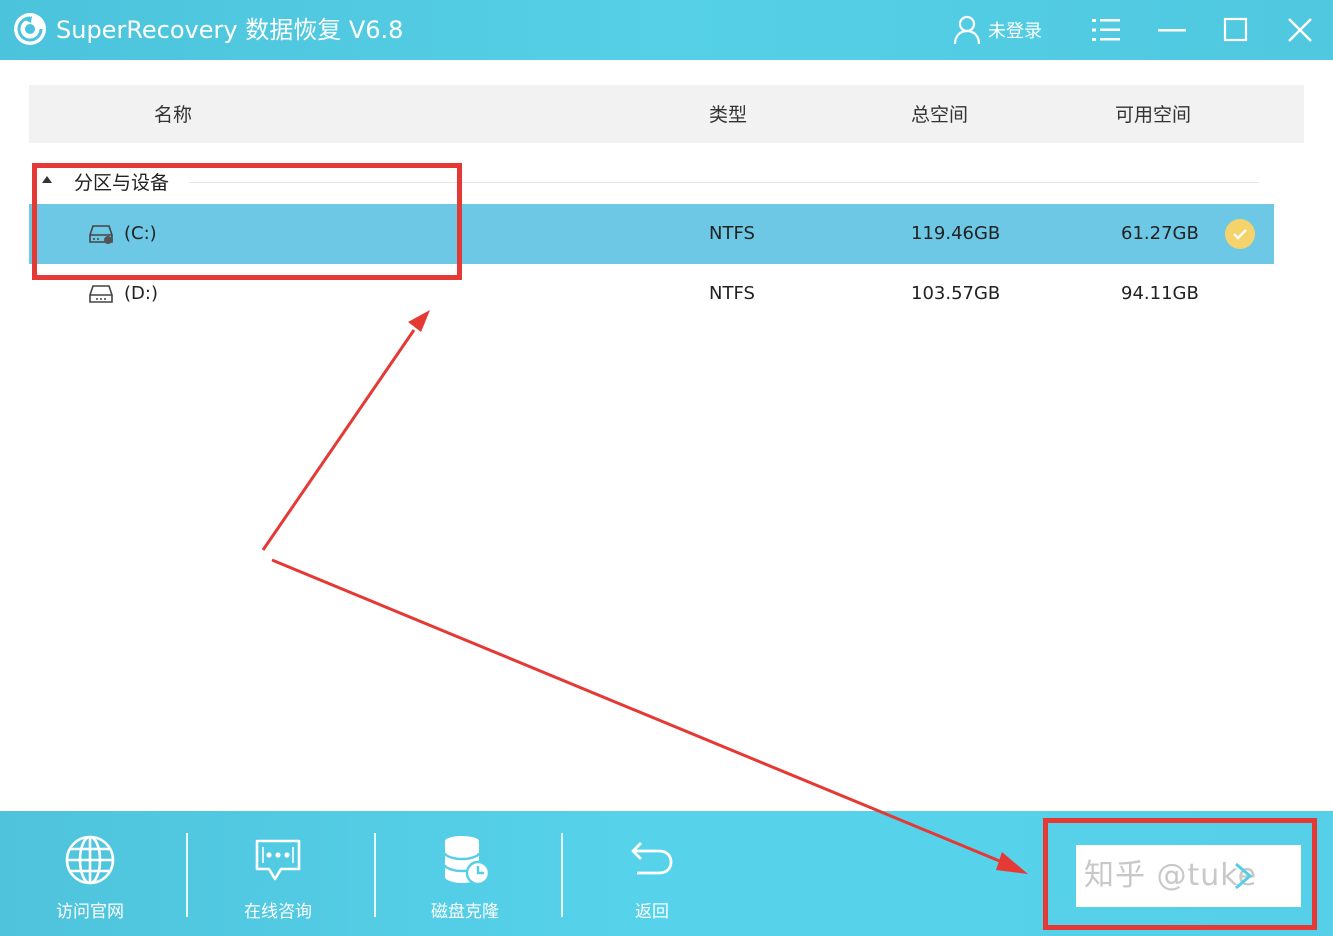 This screenshot has width=1333, height=936. I want to click on drive-name: (D:), so click(141, 293).